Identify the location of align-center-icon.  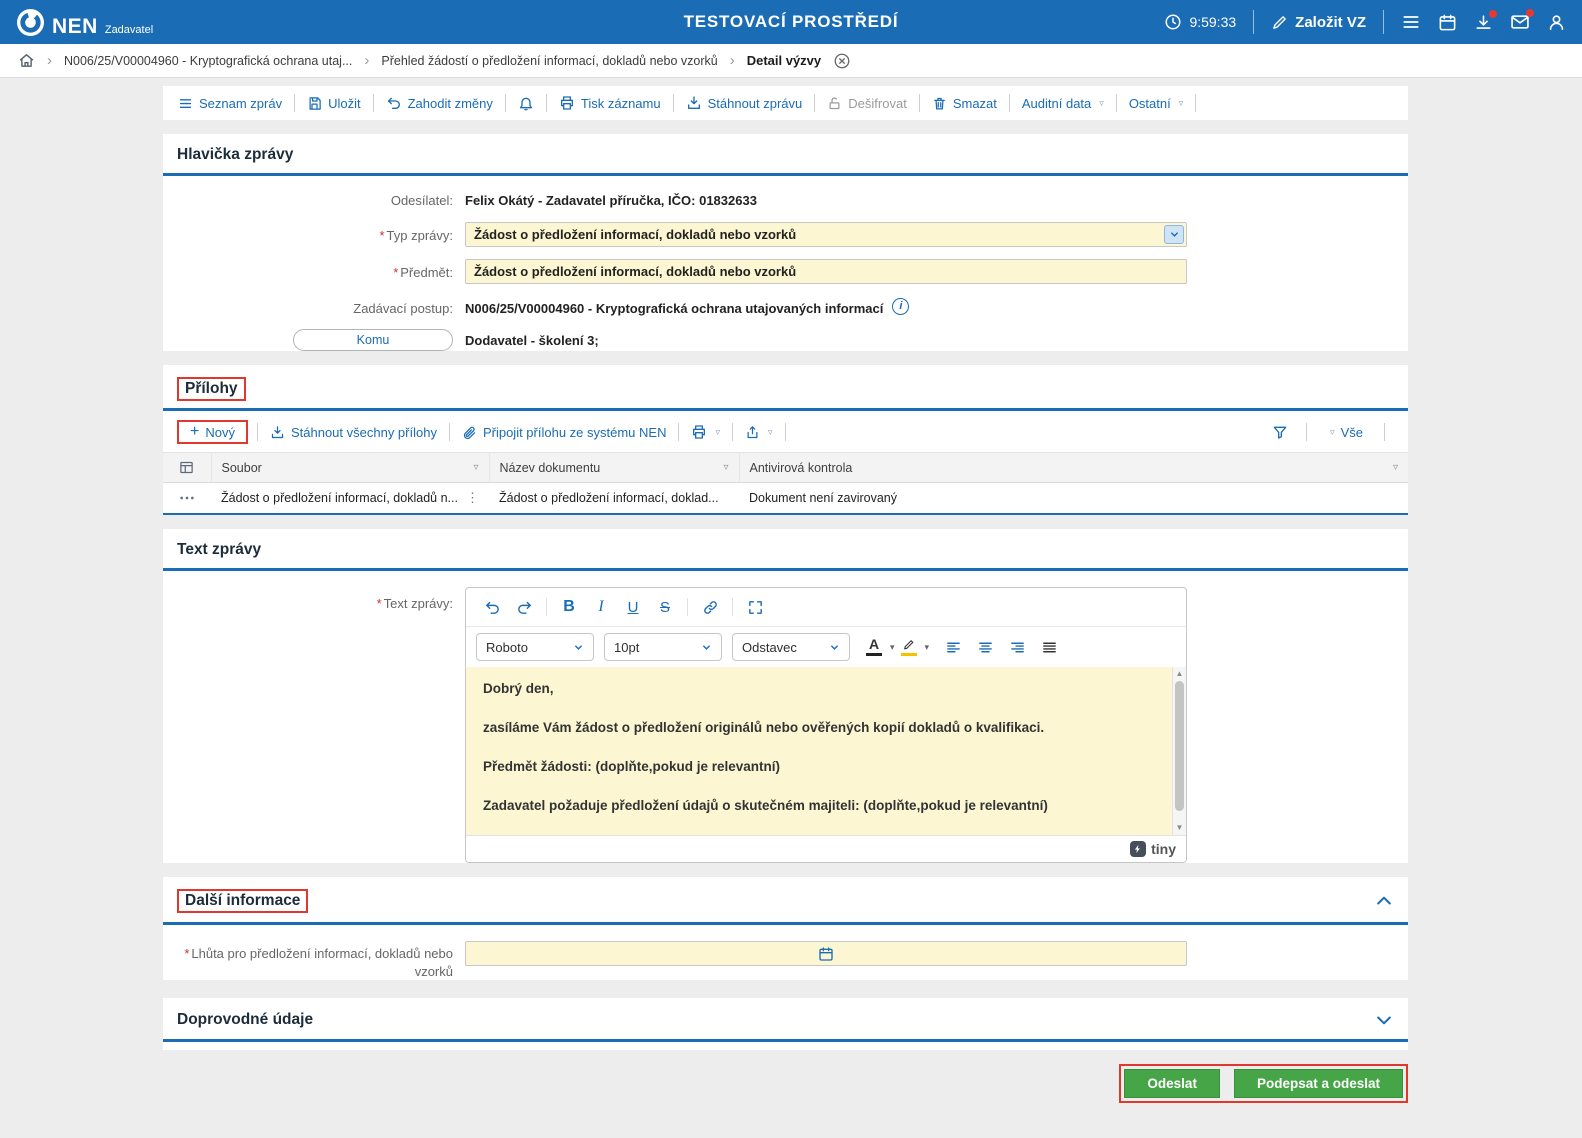
(985, 647).